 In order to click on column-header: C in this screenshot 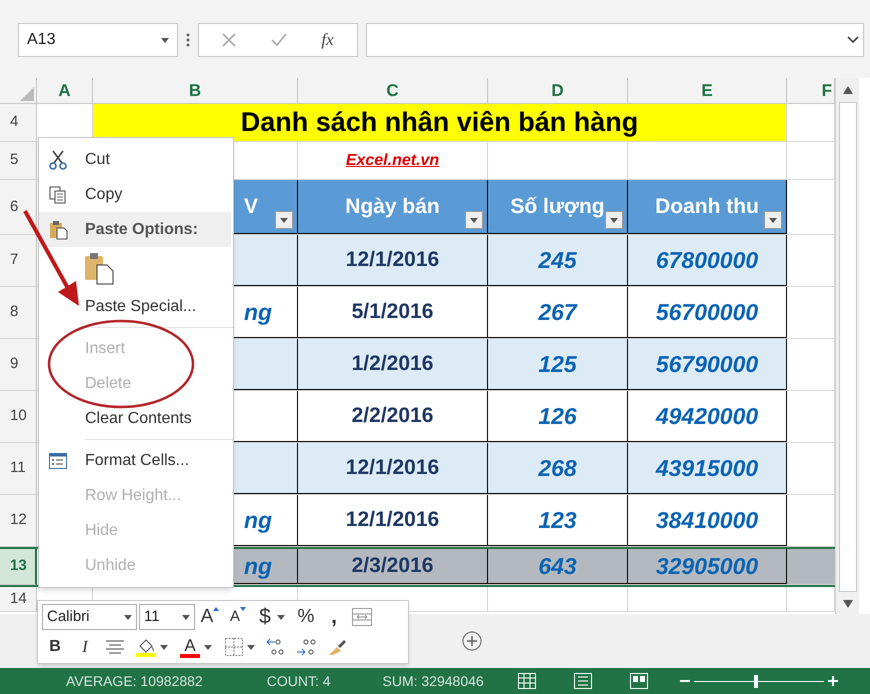, I will do `click(393, 90)`.